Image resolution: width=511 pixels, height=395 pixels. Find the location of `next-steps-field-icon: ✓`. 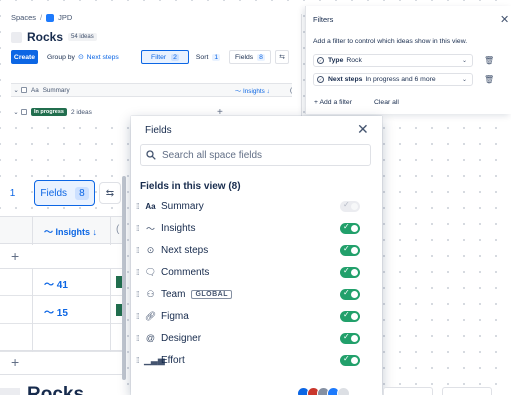

next-steps-field-icon: ✓ is located at coordinates (320, 79).